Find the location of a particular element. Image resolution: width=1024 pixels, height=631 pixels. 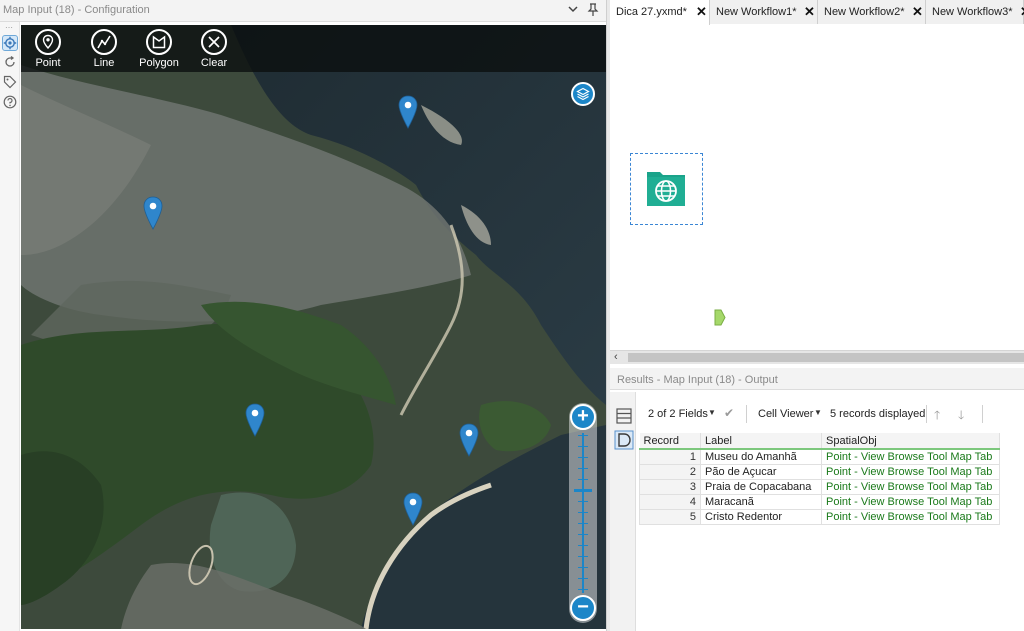

refresh-icon is located at coordinates (10, 62).